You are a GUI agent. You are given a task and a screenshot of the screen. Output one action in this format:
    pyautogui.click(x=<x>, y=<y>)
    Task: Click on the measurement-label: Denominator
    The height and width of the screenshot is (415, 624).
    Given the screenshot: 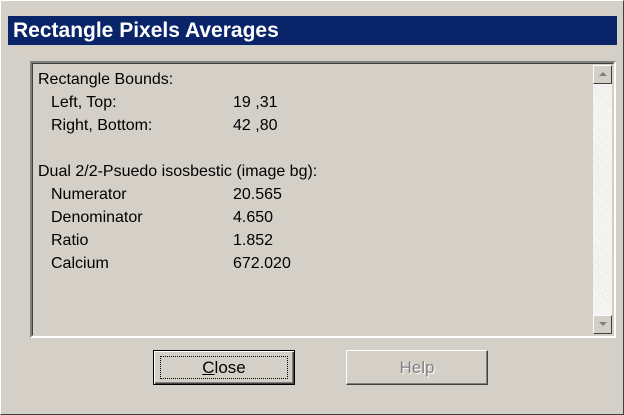 What is the action you would take?
    pyautogui.click(x=97, y=217)
    